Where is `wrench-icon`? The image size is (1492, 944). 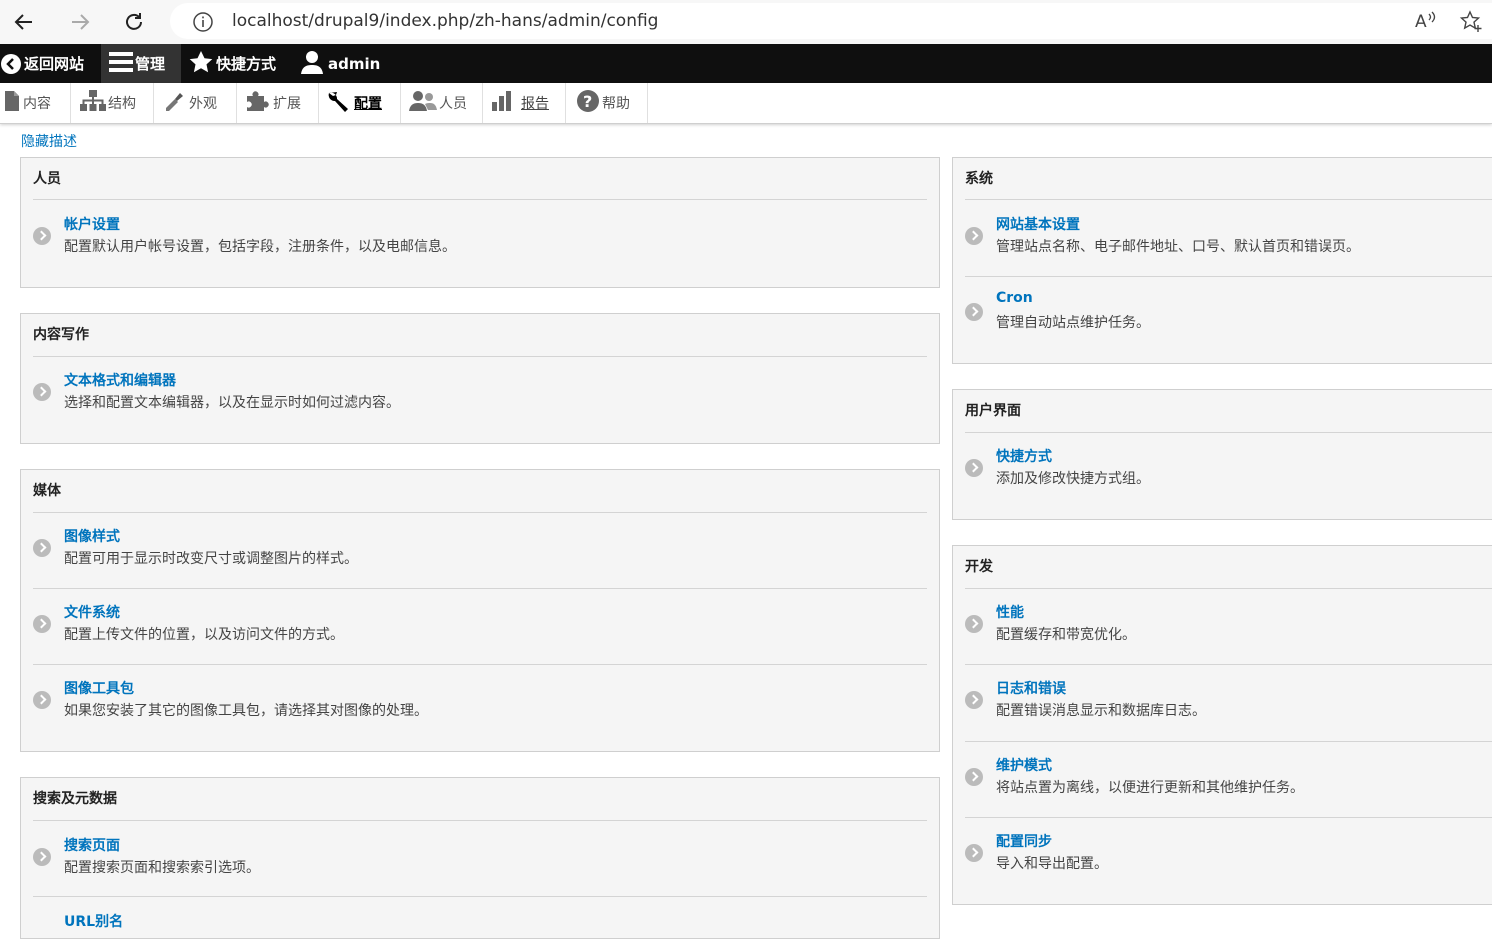
wrench-icon is located at coordinates (339, 103).